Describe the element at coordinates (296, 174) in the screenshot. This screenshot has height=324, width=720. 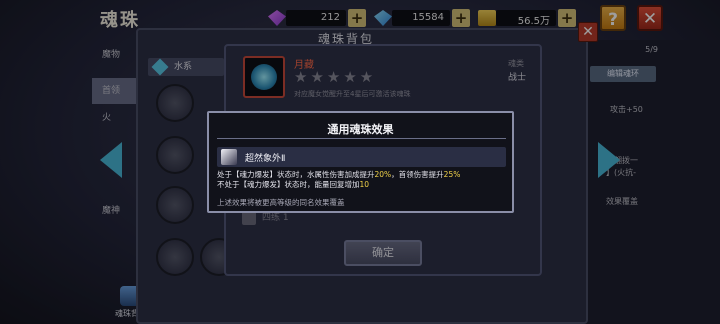
I see `effect-line1-part1: 处于【魂力爆发】状态时，水属性伤害加成提升` at that location.